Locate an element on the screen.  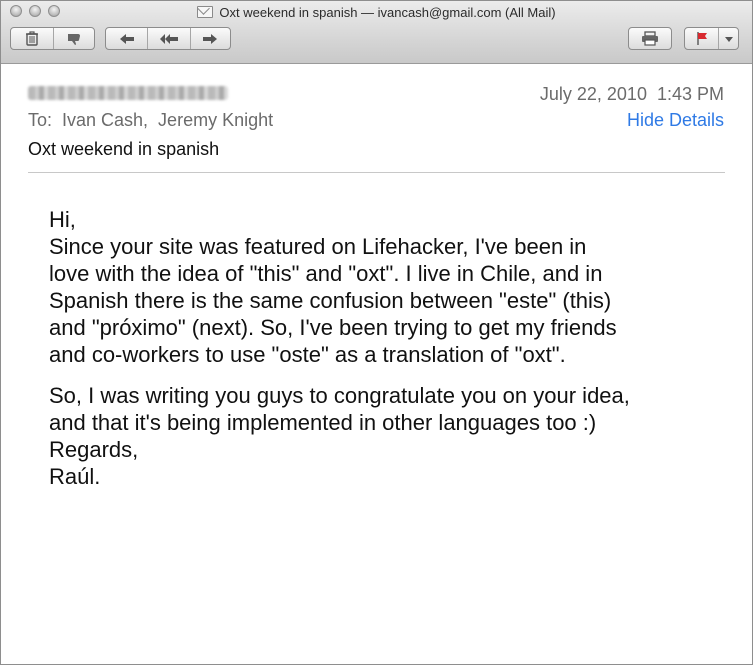
flag-button is located at coordinates (711, 38).